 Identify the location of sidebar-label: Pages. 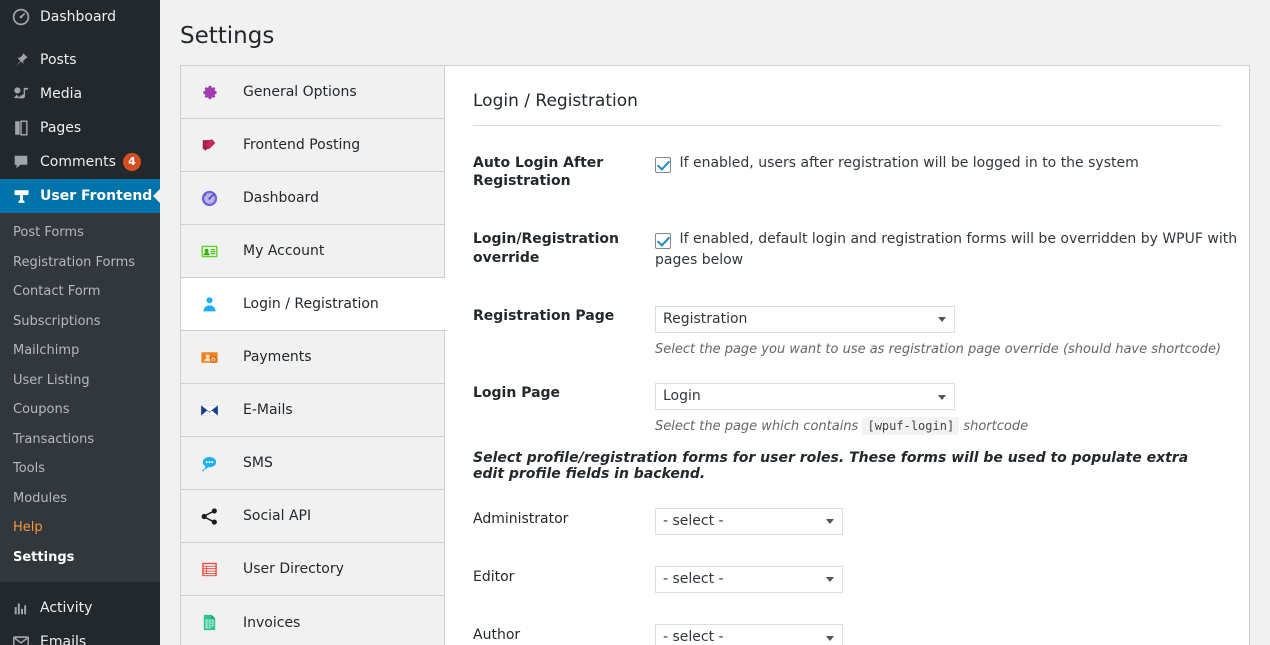
(61, 128).